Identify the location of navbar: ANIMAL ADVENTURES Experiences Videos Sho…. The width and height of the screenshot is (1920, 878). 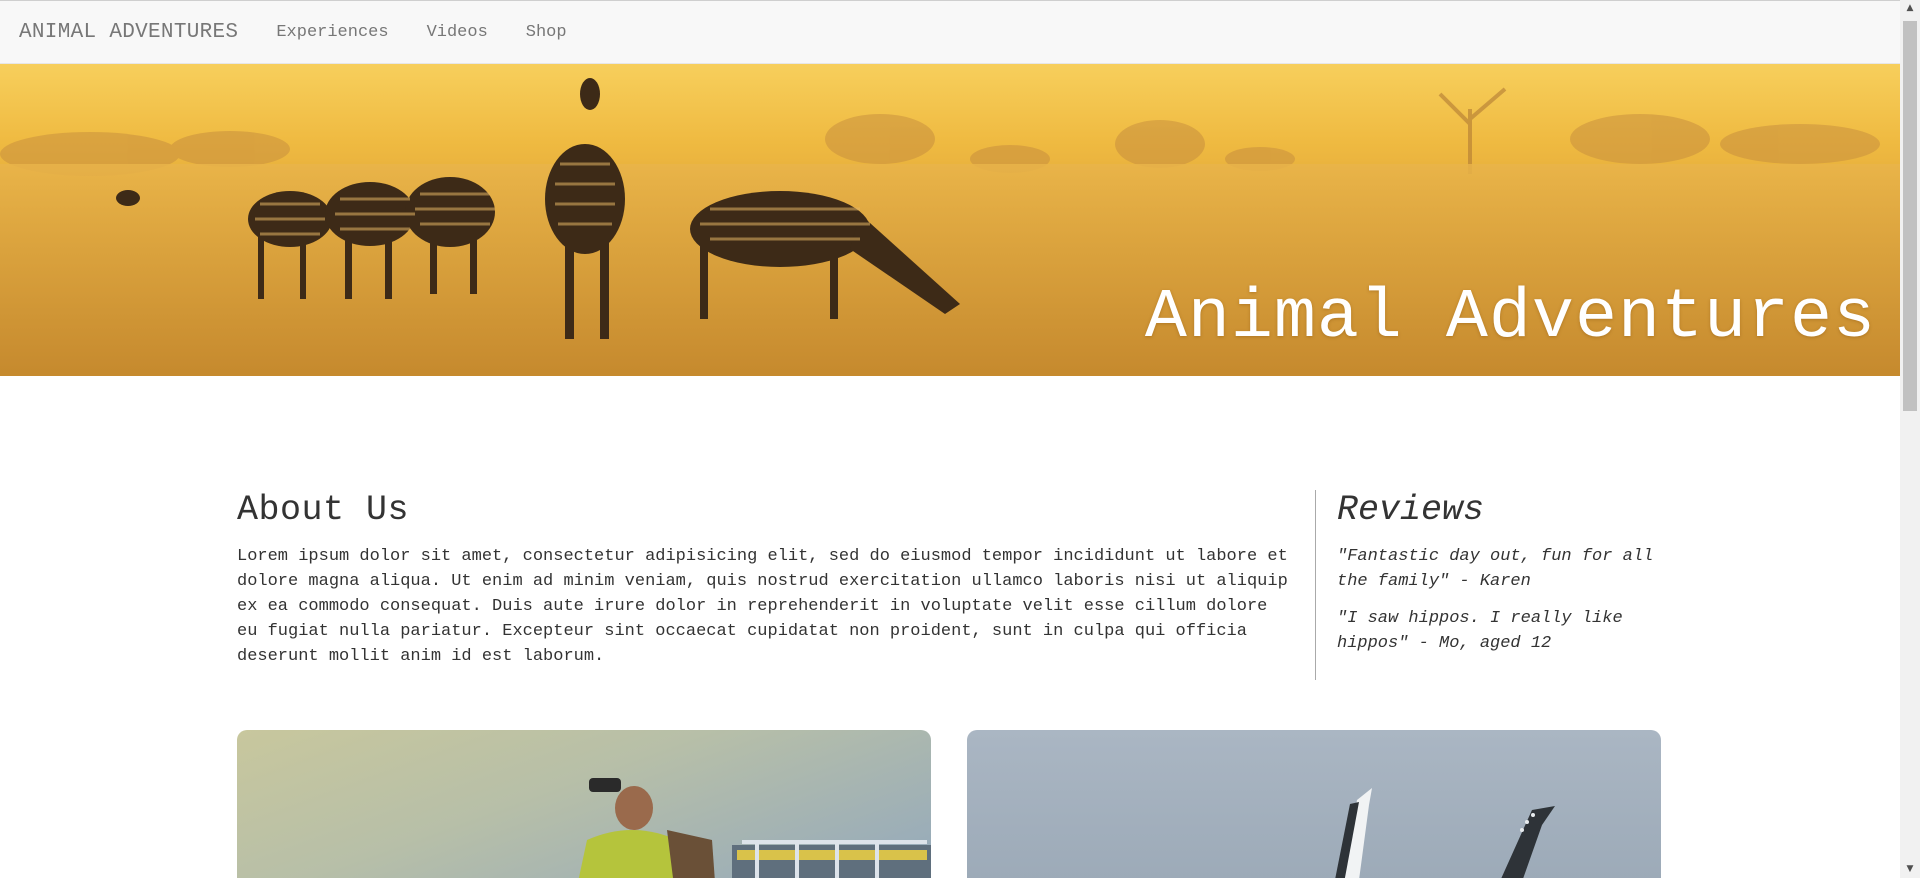
(950, 32).